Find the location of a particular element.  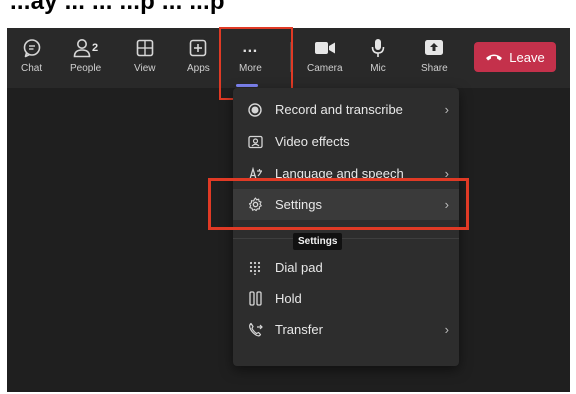

menu-item-video-effects: Video effects is located at coordinates (346, 141).